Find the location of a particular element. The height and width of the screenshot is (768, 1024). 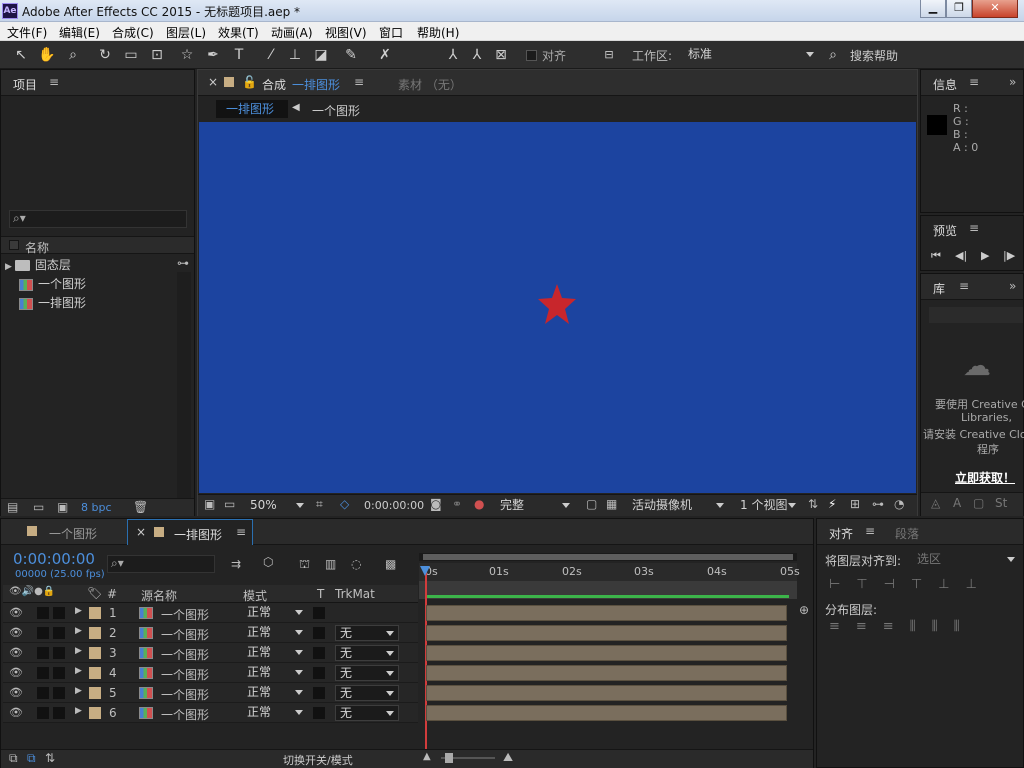

paragraph-tab: 段落 is located at coordinates (907, 533).